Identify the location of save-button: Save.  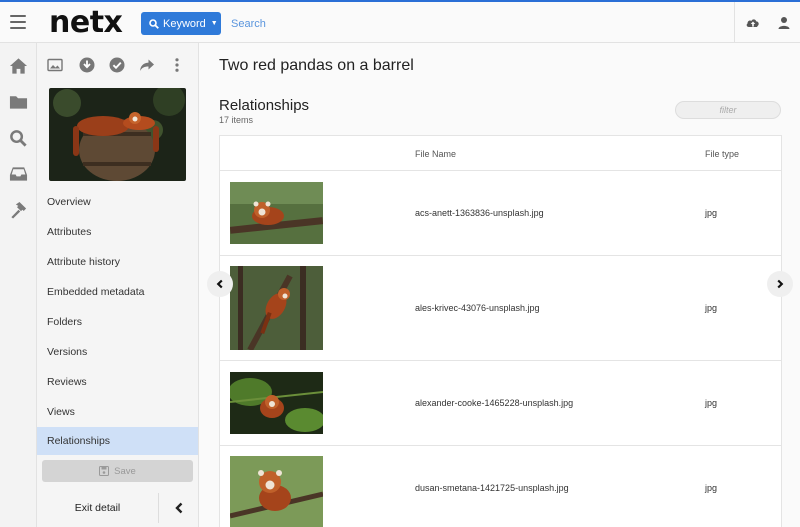
(117, 471).